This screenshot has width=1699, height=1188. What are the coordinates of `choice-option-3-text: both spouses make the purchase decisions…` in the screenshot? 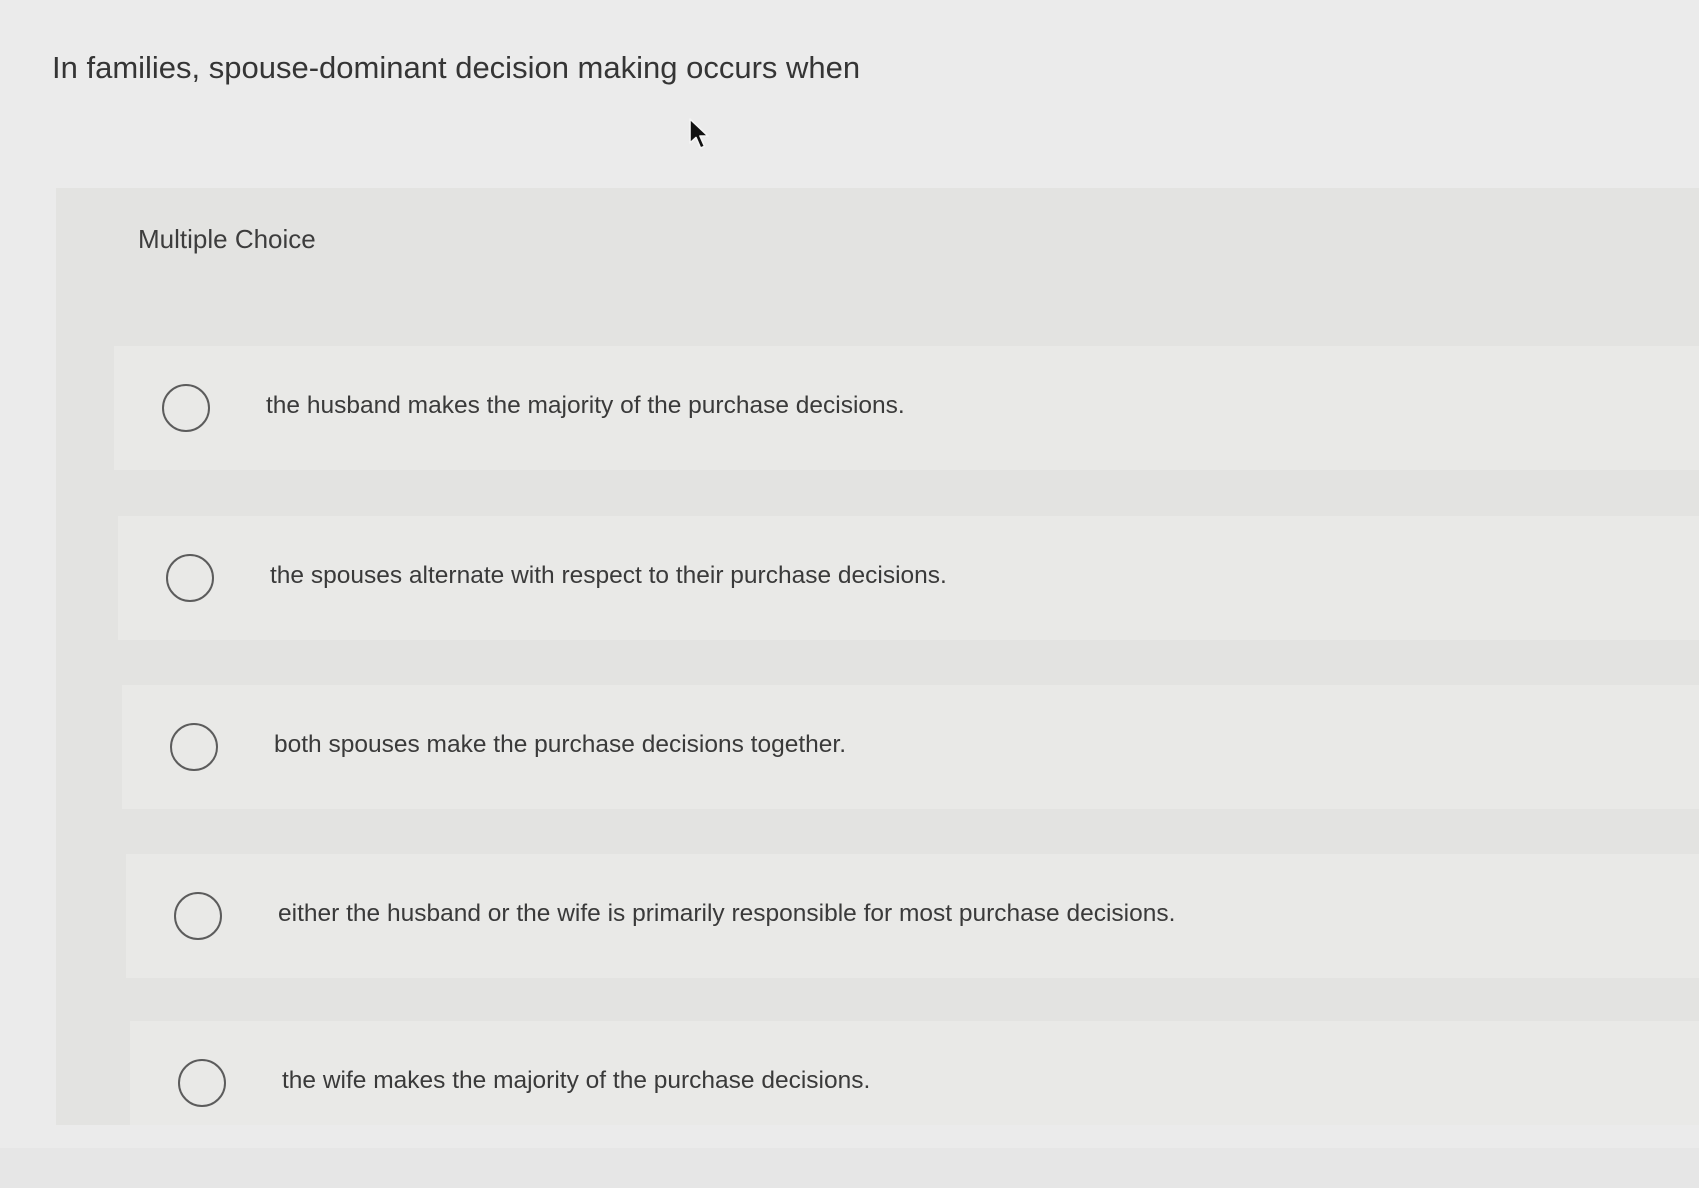 It's located at (560, 744).